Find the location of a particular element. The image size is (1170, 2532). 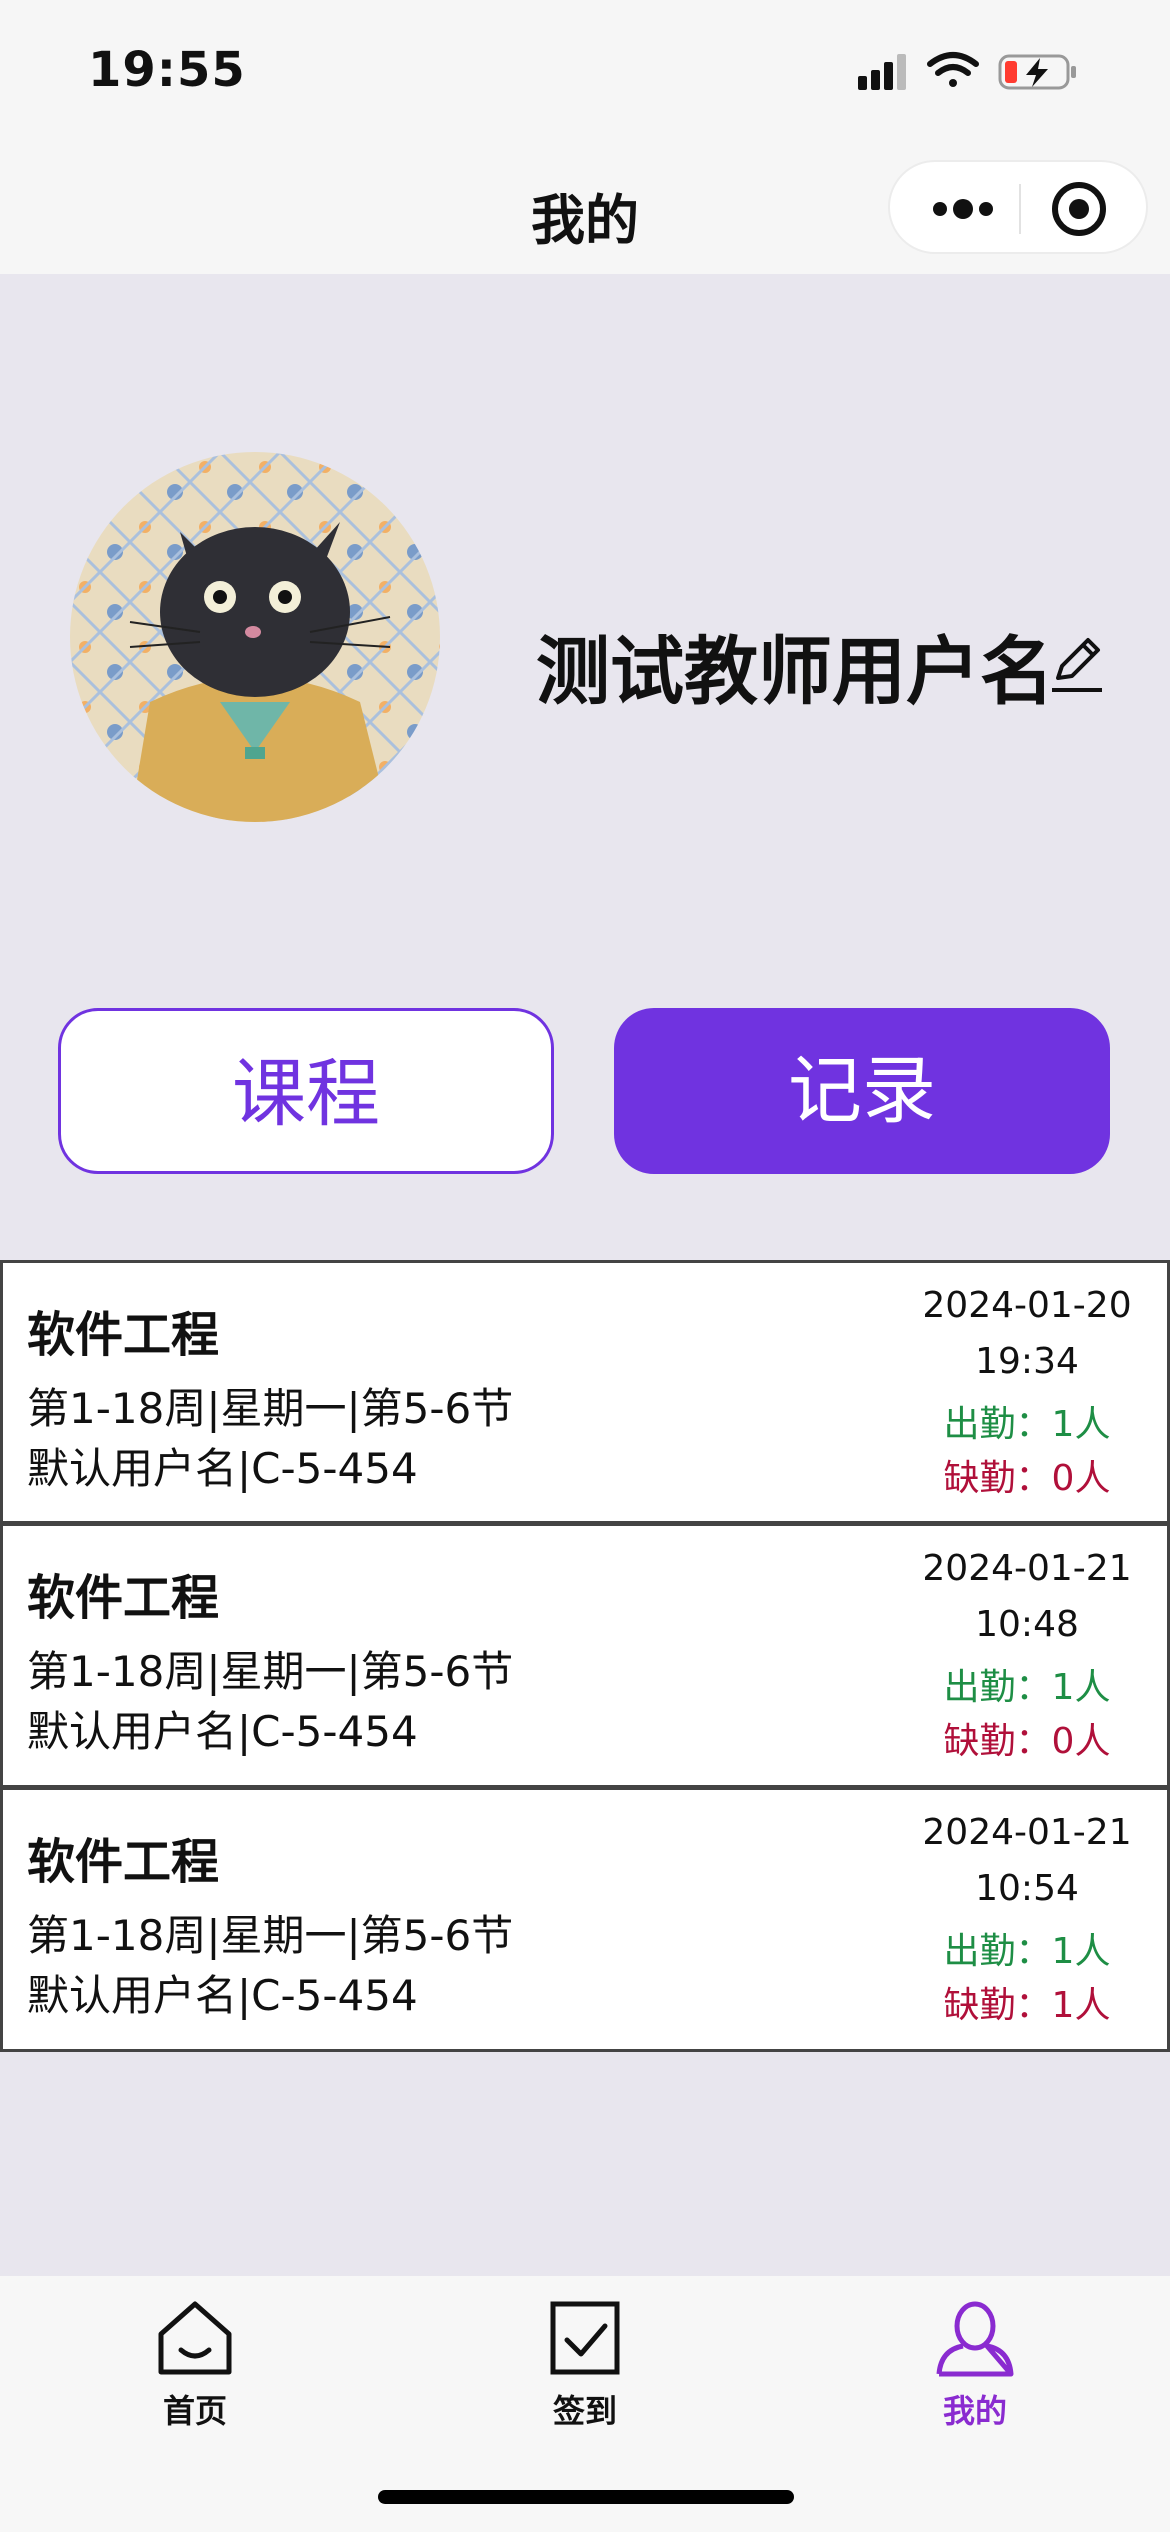

user-icon is located at coordinates (975, 2339).